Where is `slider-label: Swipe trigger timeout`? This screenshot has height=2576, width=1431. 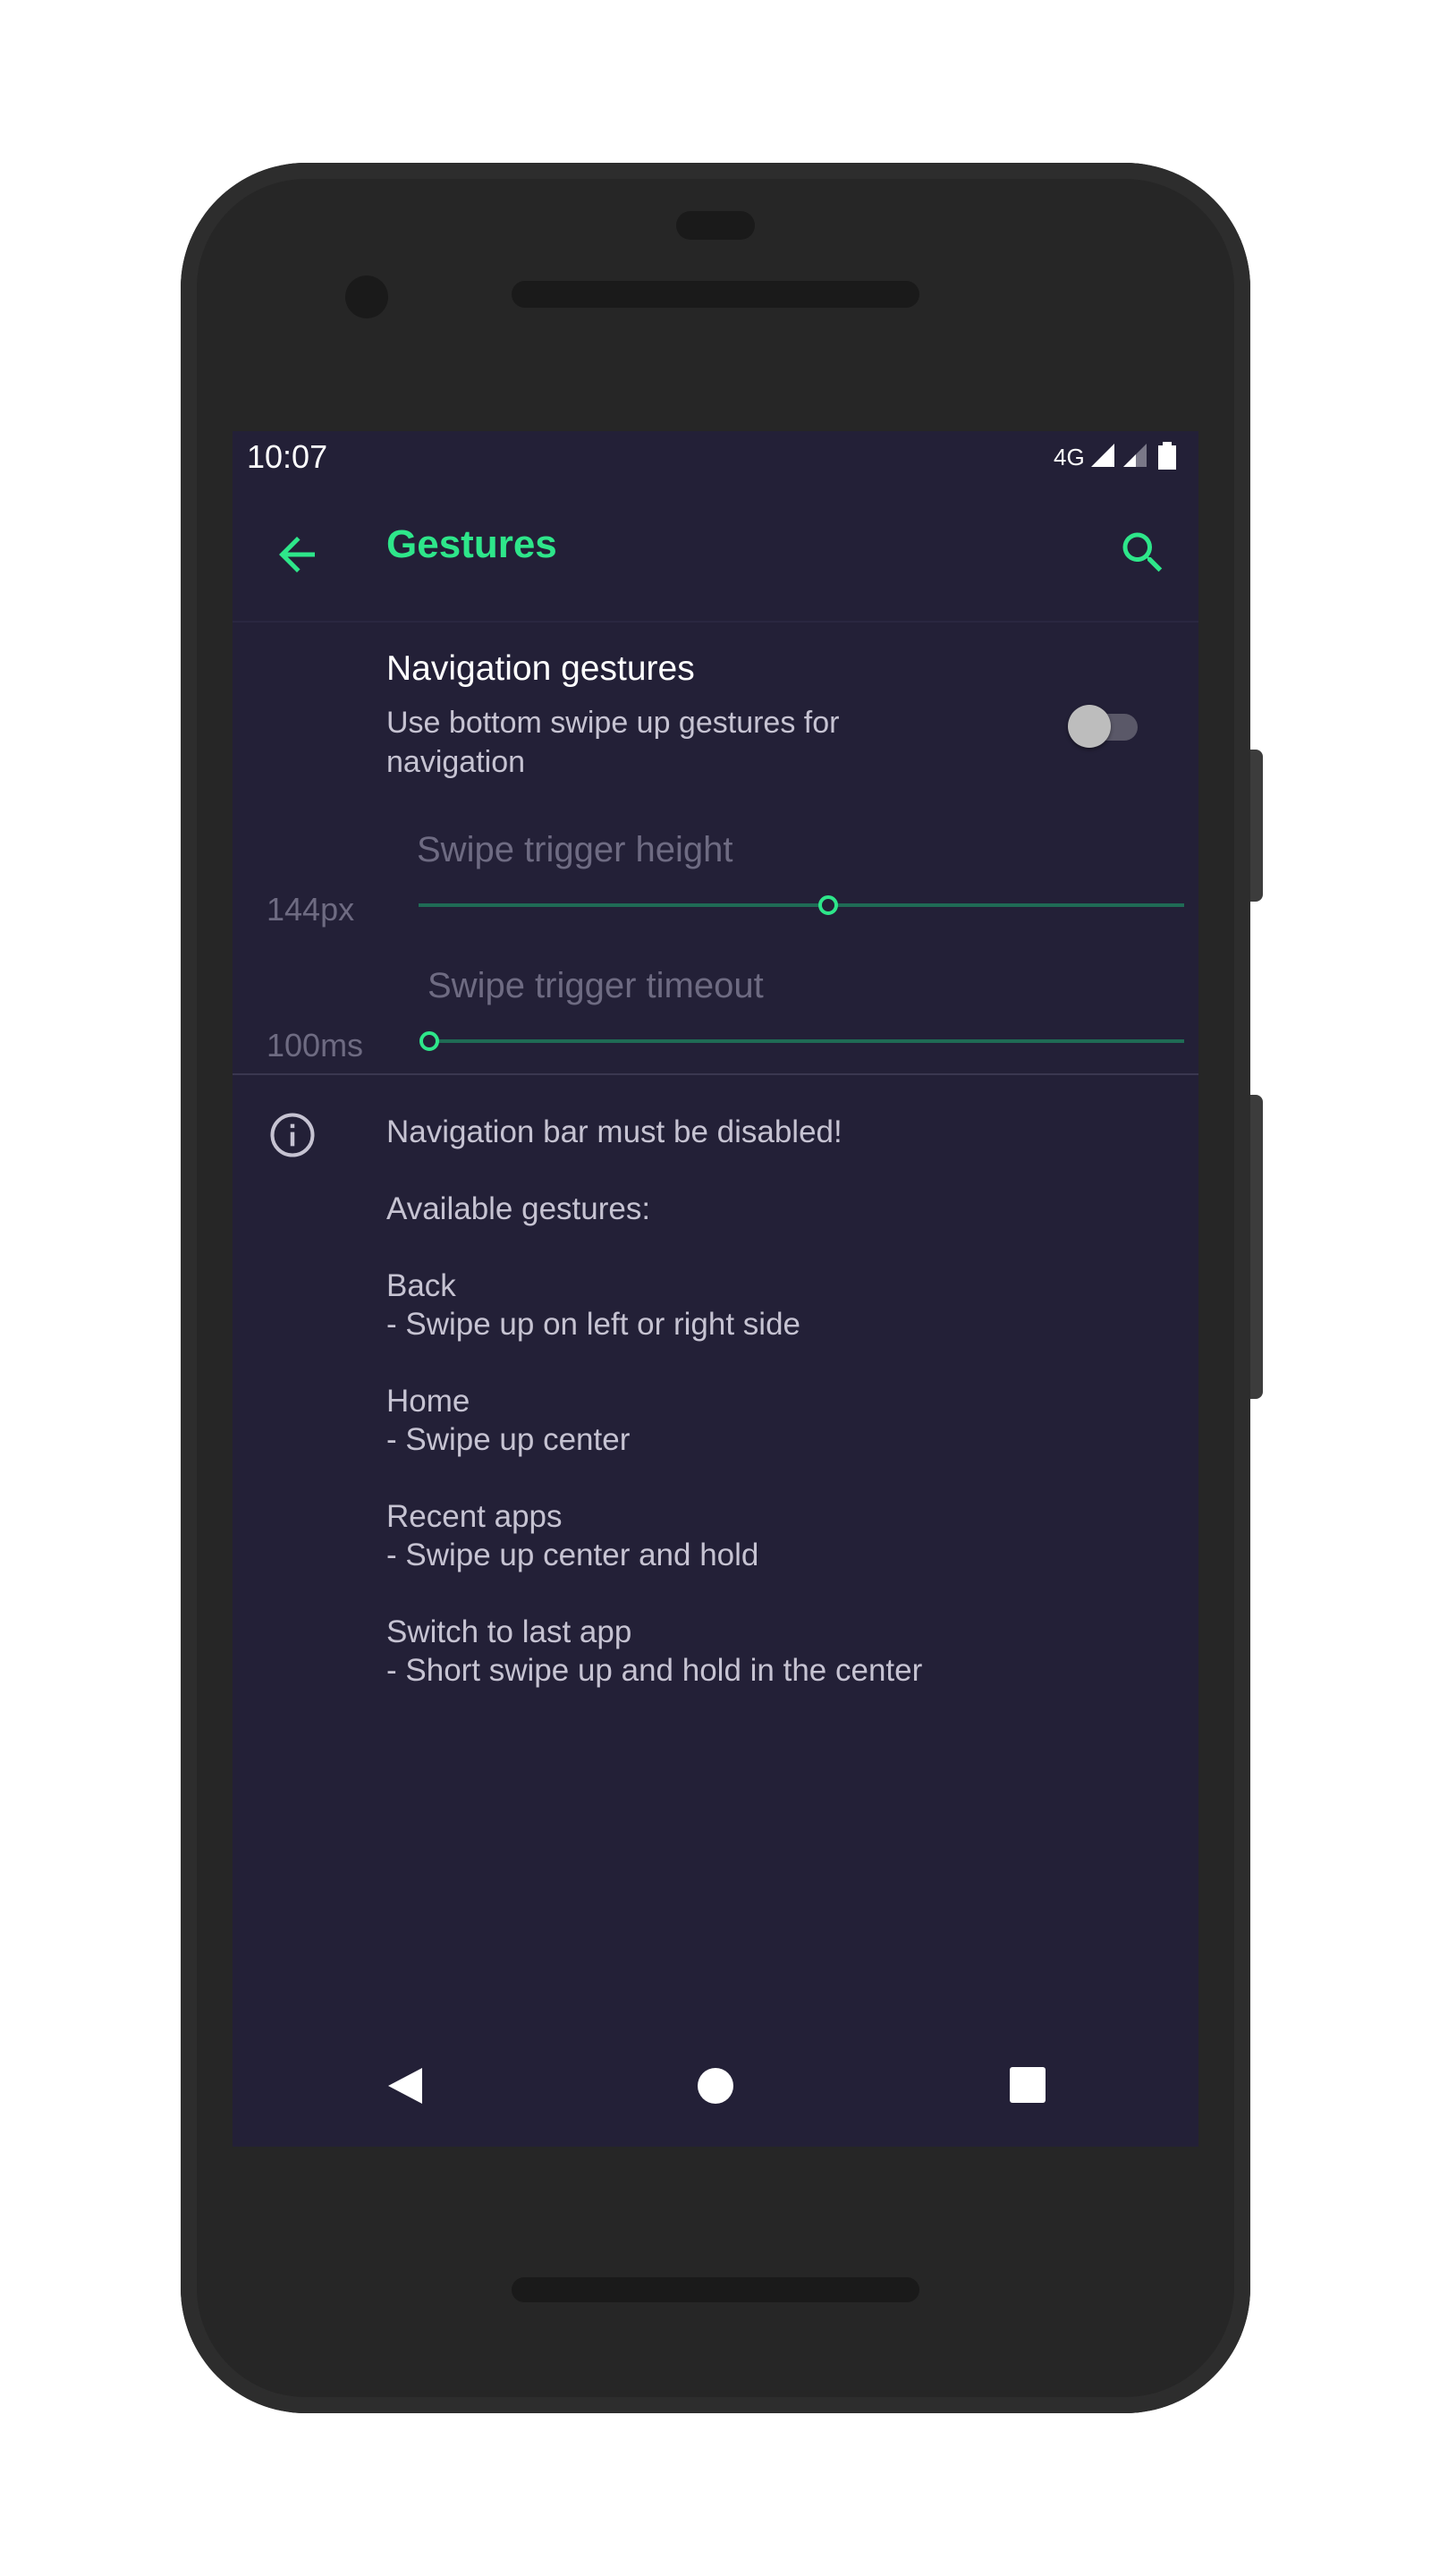 slider-label: Swipe trigger timeout is located at coordinates (596, 985).